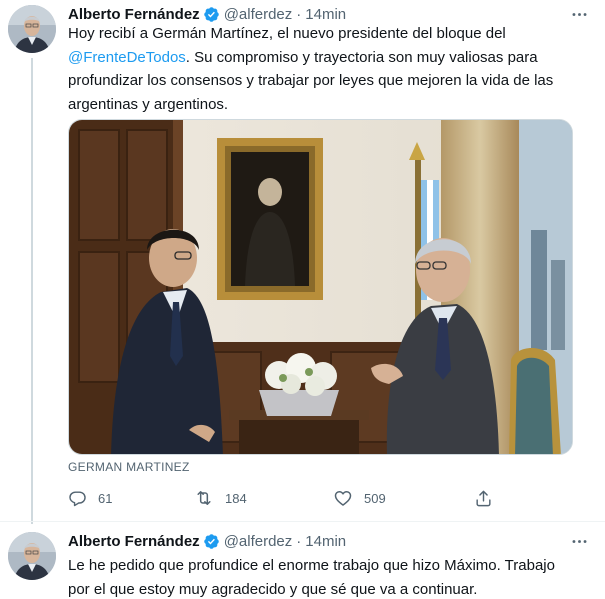 This screenshot has width=605, height=599. I want to click on like-button: 509, so click(359, 498).